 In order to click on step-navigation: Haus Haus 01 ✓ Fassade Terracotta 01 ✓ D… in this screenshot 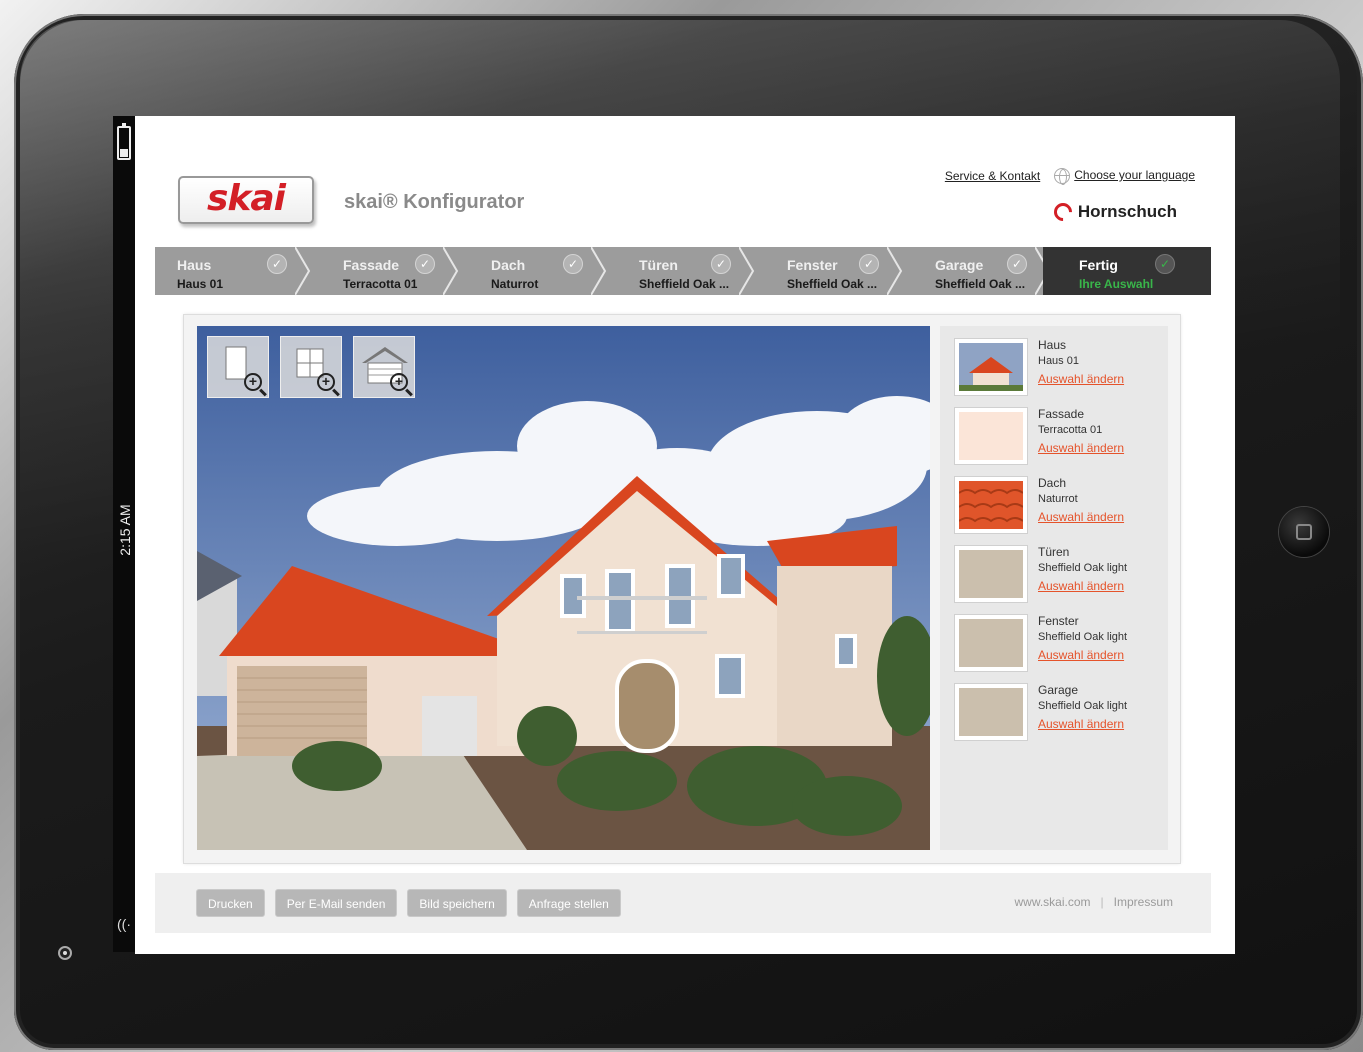, I will do `click(683, 271)`.